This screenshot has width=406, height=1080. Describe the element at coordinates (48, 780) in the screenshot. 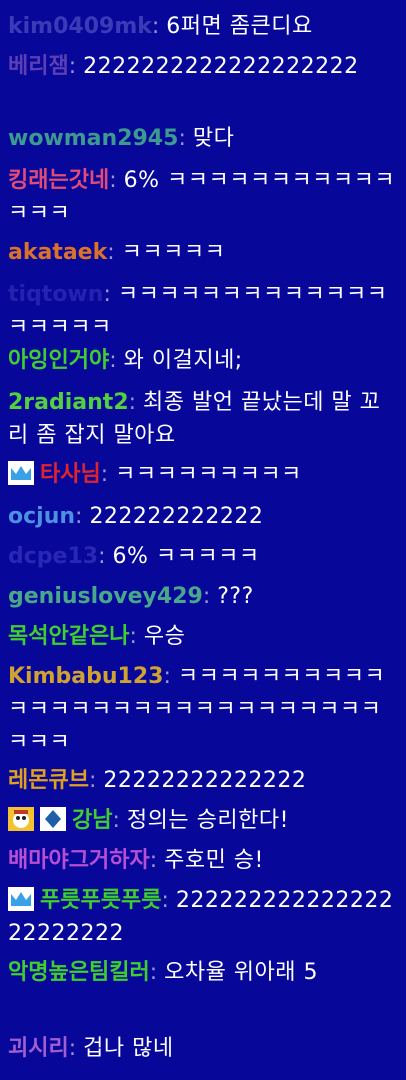

I see `chat-username: 레몬큐브` at that location.